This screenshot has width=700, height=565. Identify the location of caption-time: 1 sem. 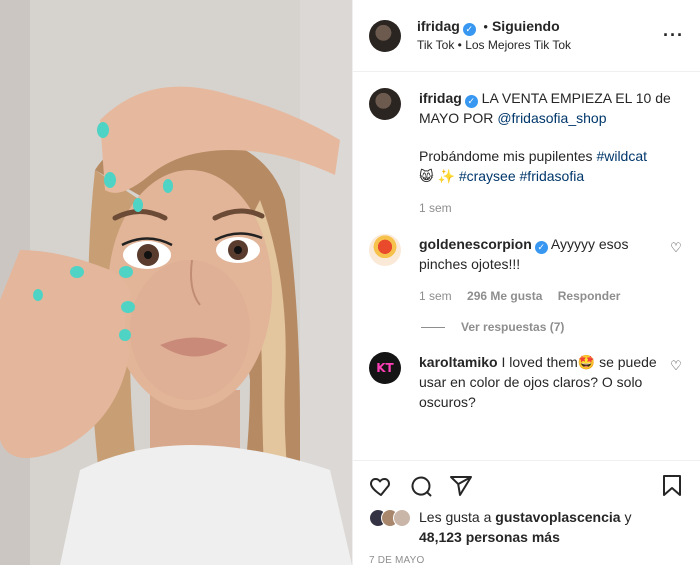
(435, 208).